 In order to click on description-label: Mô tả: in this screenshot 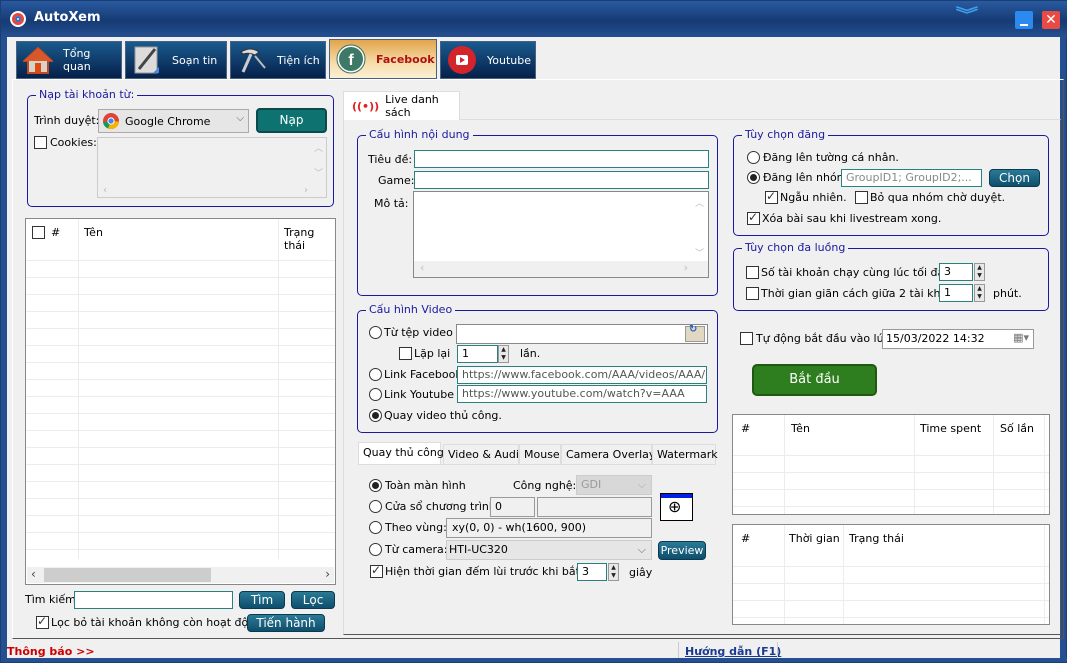, I will do `click(391, 203)`.